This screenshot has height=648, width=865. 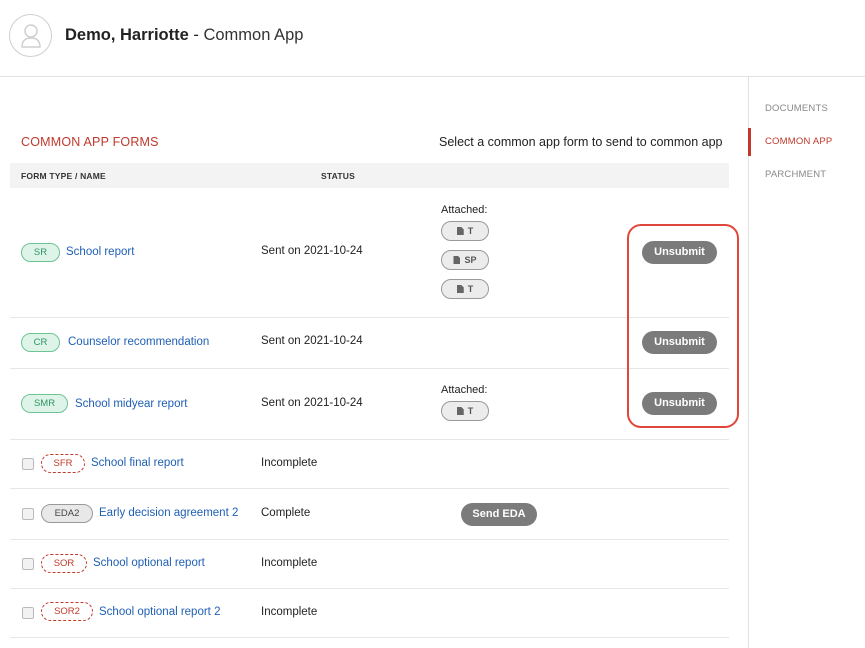 I want to click on attachment-label: SP, so click(x=470, y=260).